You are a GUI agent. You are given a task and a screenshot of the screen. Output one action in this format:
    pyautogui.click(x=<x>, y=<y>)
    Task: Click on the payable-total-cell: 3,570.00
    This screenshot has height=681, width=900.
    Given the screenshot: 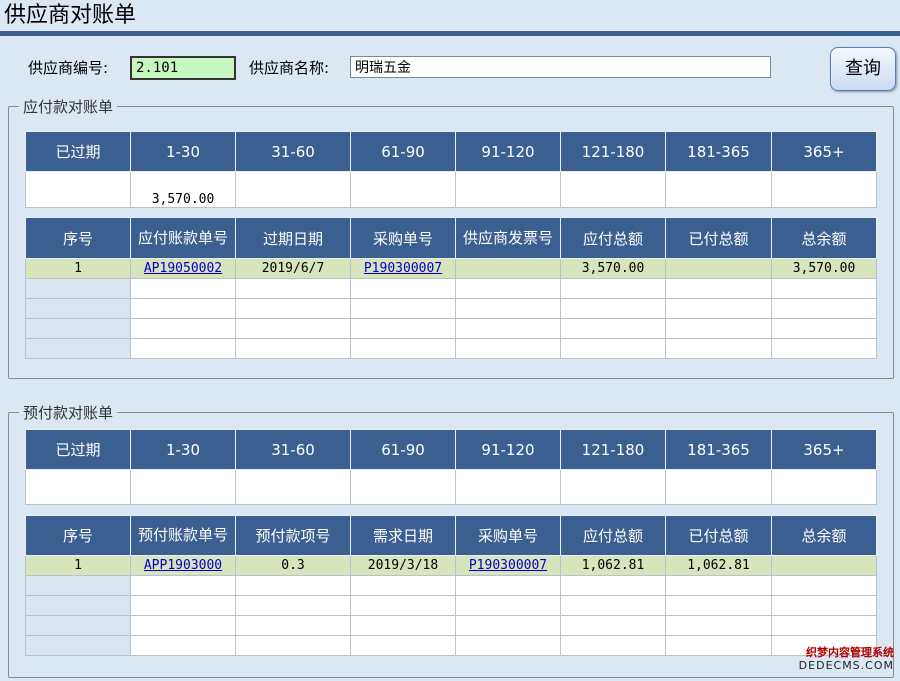 What is the action you would take?
    pyautogui.click(x=613, y=268)
    